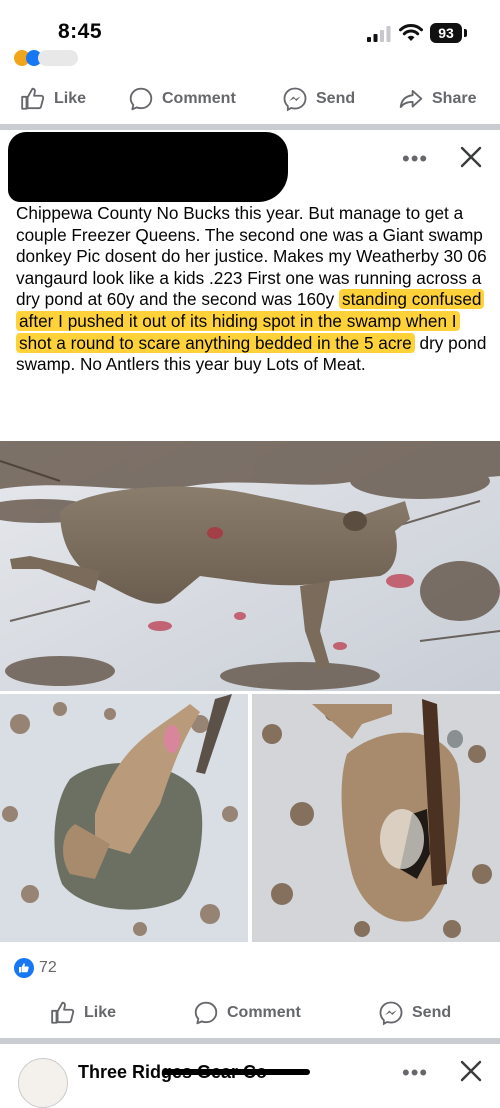  I want to click on status-bar: 8:45 93, so click(250, 28).